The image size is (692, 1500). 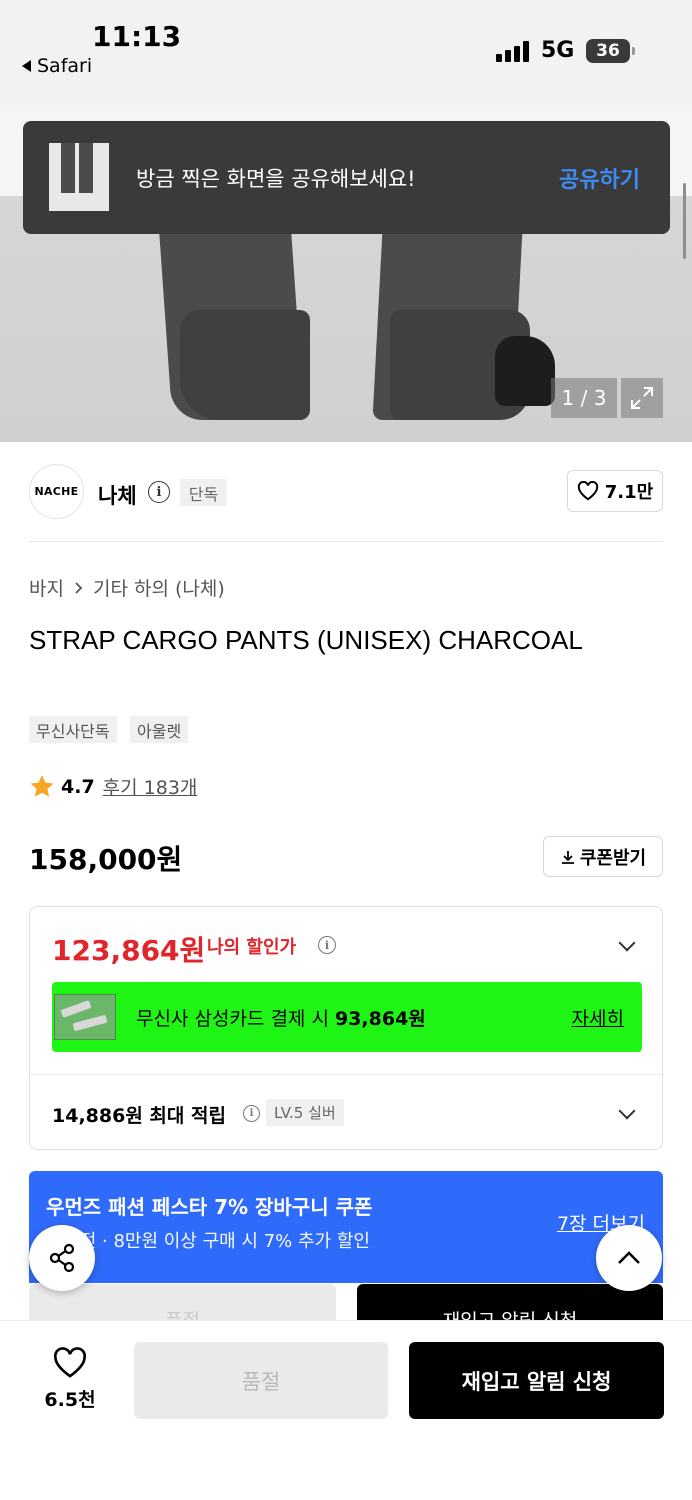 I want to click on card-promo-text: 무신사 삼성카드 결제 시 93,864원, so click(x=281, y=1017).